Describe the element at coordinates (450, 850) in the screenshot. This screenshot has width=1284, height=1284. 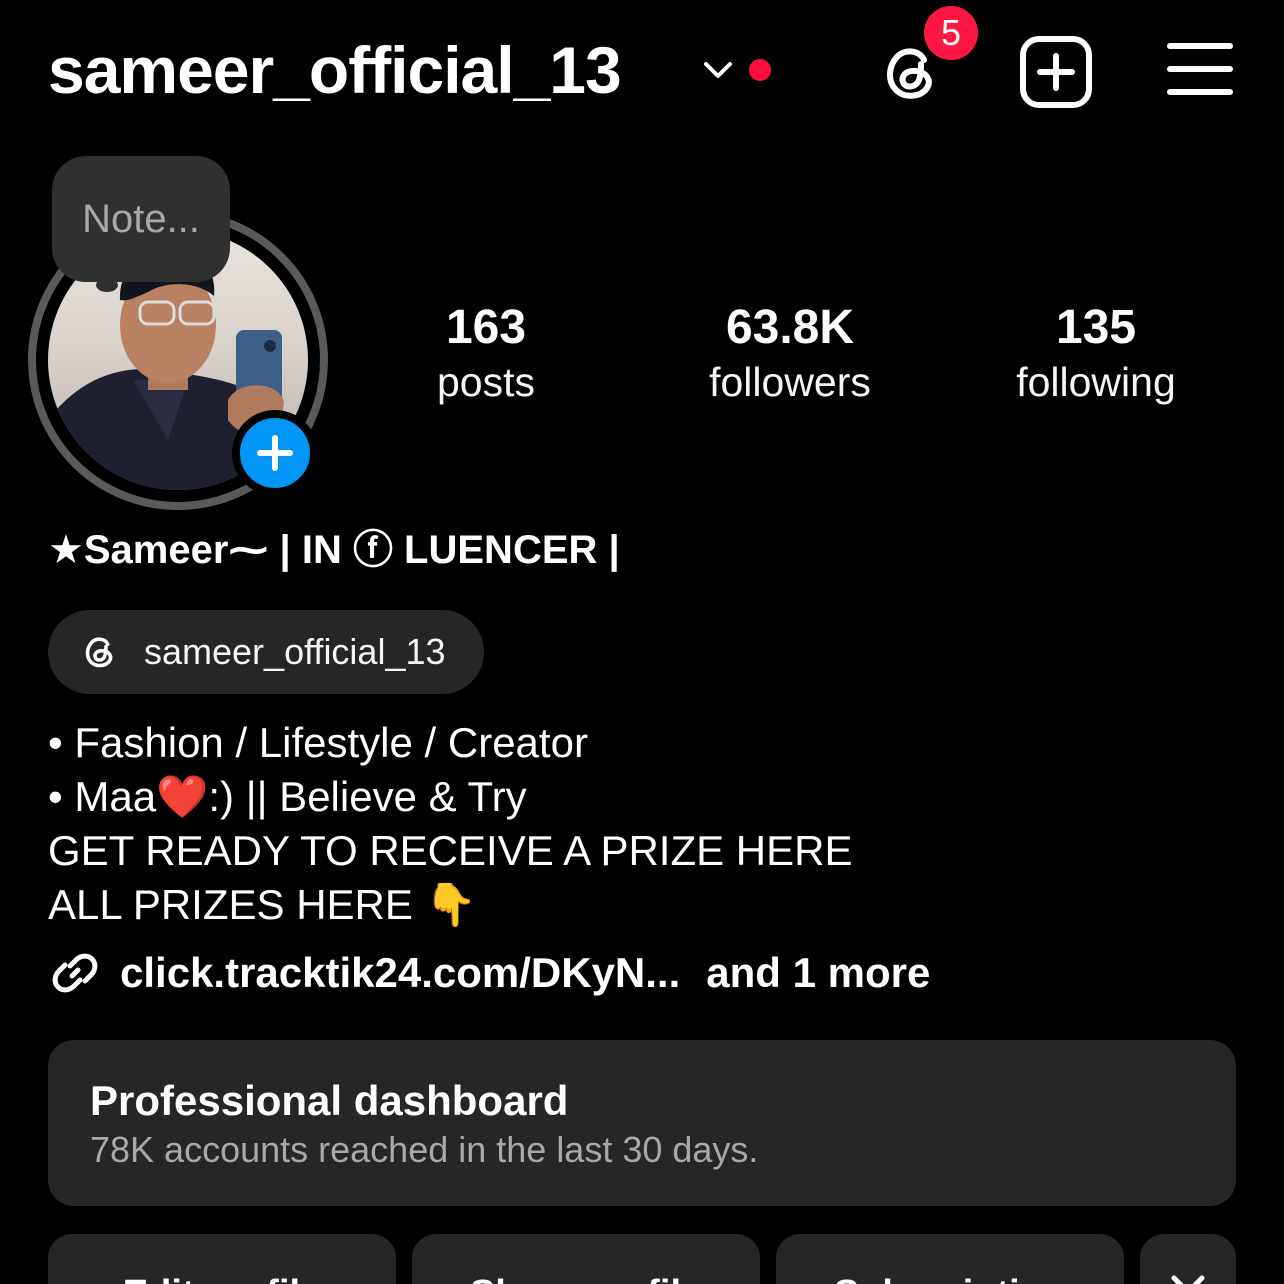
I see `bio-line: GET READY TO RECEIVE A PRIZE HERE` at that location.